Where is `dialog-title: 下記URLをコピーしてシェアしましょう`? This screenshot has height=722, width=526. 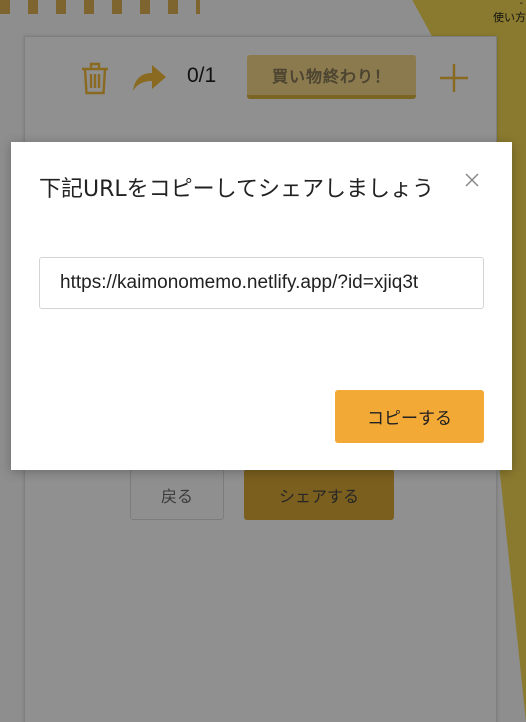 dialog-title: 下記URLをコピーしてシェアしましょう is located at coordinates (236, 189).